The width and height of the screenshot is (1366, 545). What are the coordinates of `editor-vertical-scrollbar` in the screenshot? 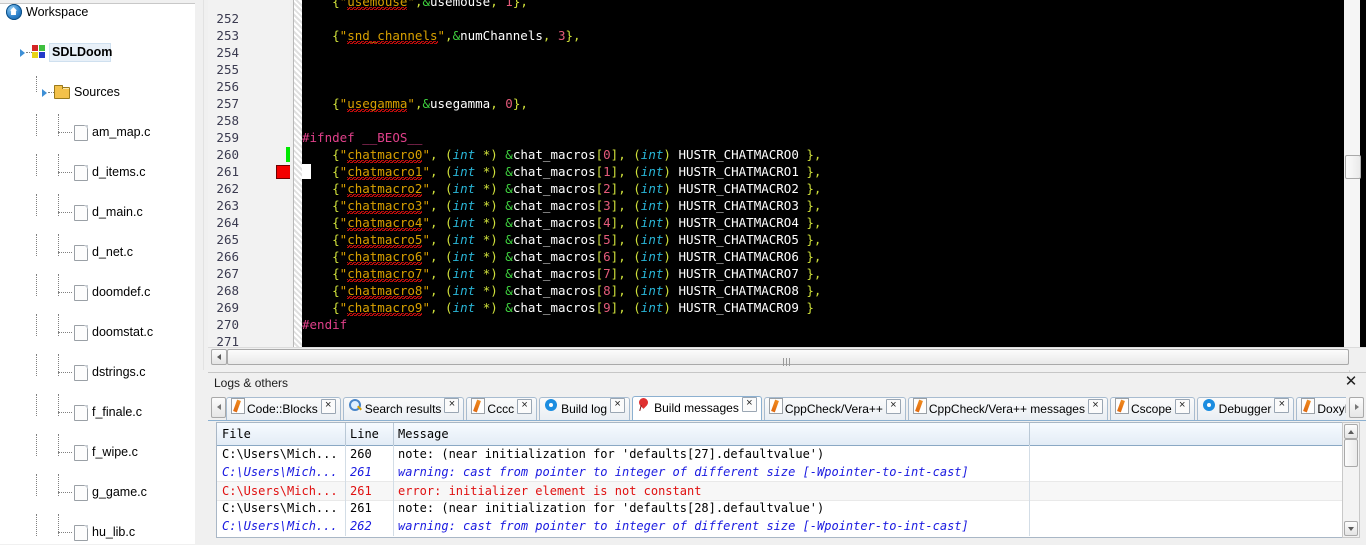 It's located at (1352, 173).